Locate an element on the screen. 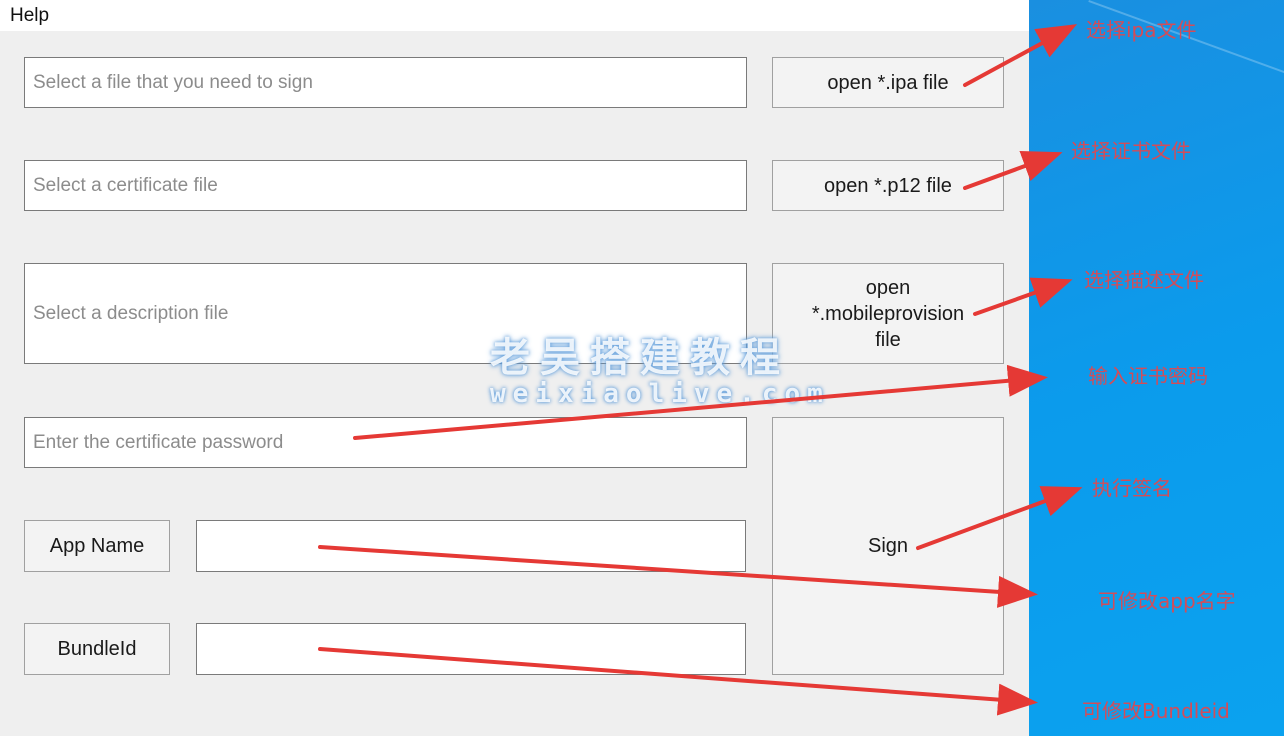 This screenshot has height=736, width=1284. open-p12-button: open *.p12 file is located at coordinates (888, 185).